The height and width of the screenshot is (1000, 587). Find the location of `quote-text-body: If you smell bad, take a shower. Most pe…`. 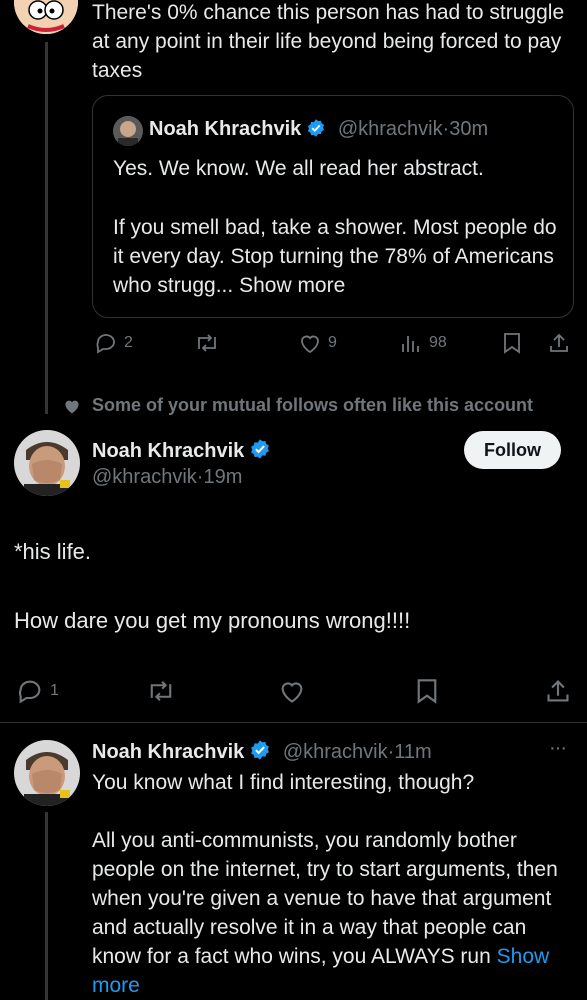

quote-text-body: If you smell bad, take a shower. Most pe… is located at coordinates (335, 256).